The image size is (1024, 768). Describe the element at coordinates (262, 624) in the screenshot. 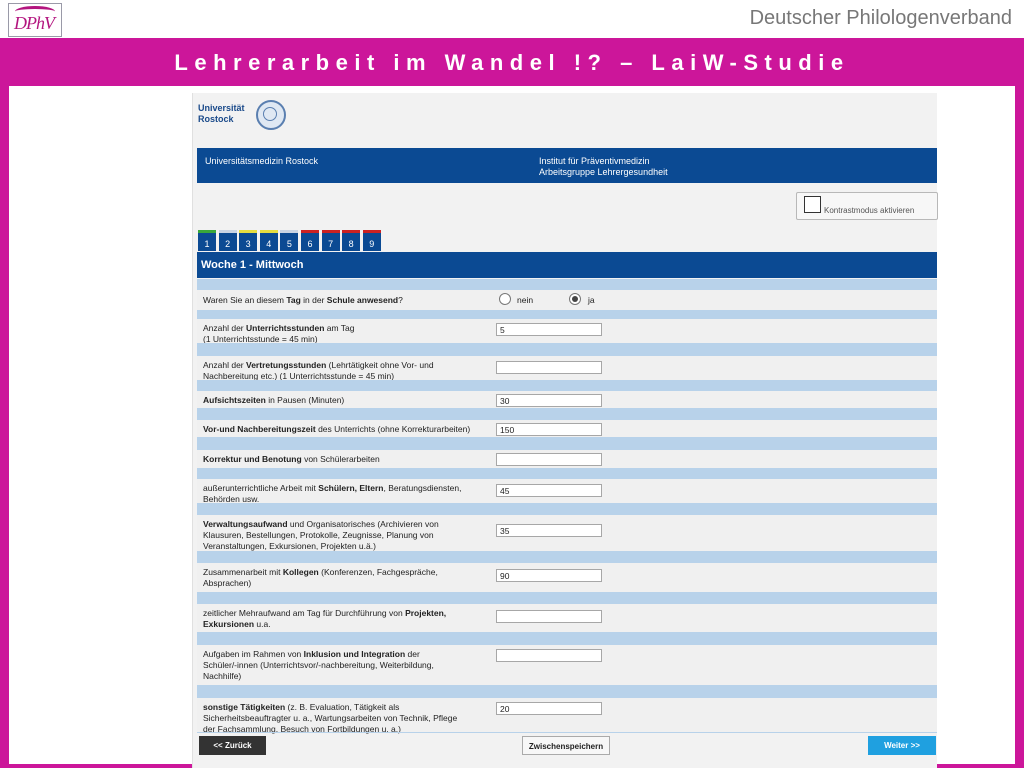

I see `question-text-part: u.a.` at that location.